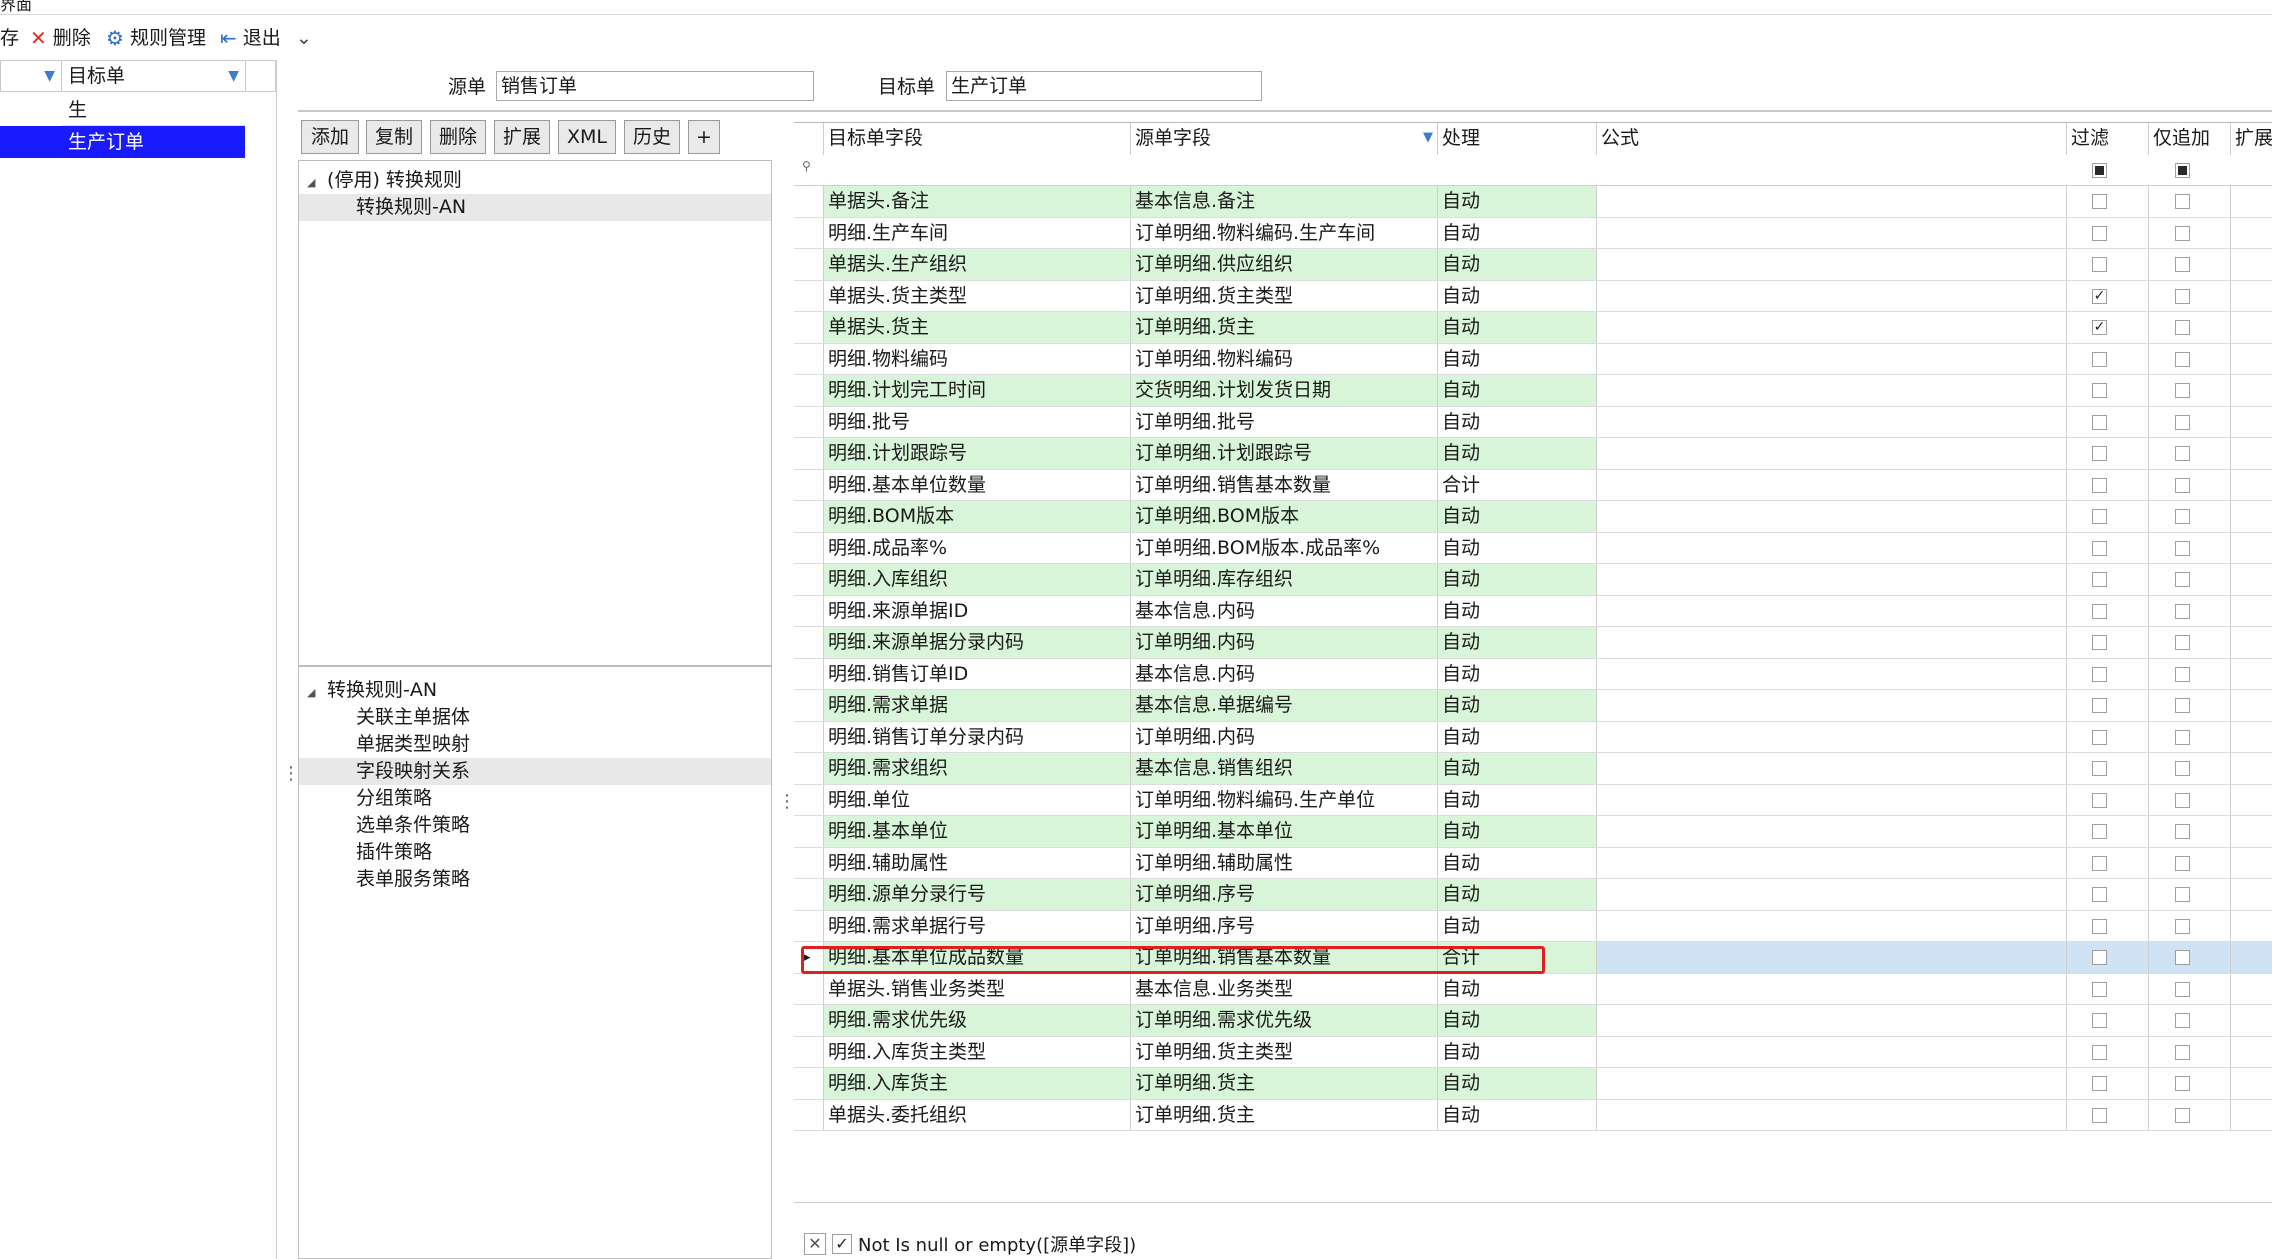 This screenshot has width=2272, height=1259. I want to click on target-field-cell: 单据头.销售业务类型, so click(977, 988).